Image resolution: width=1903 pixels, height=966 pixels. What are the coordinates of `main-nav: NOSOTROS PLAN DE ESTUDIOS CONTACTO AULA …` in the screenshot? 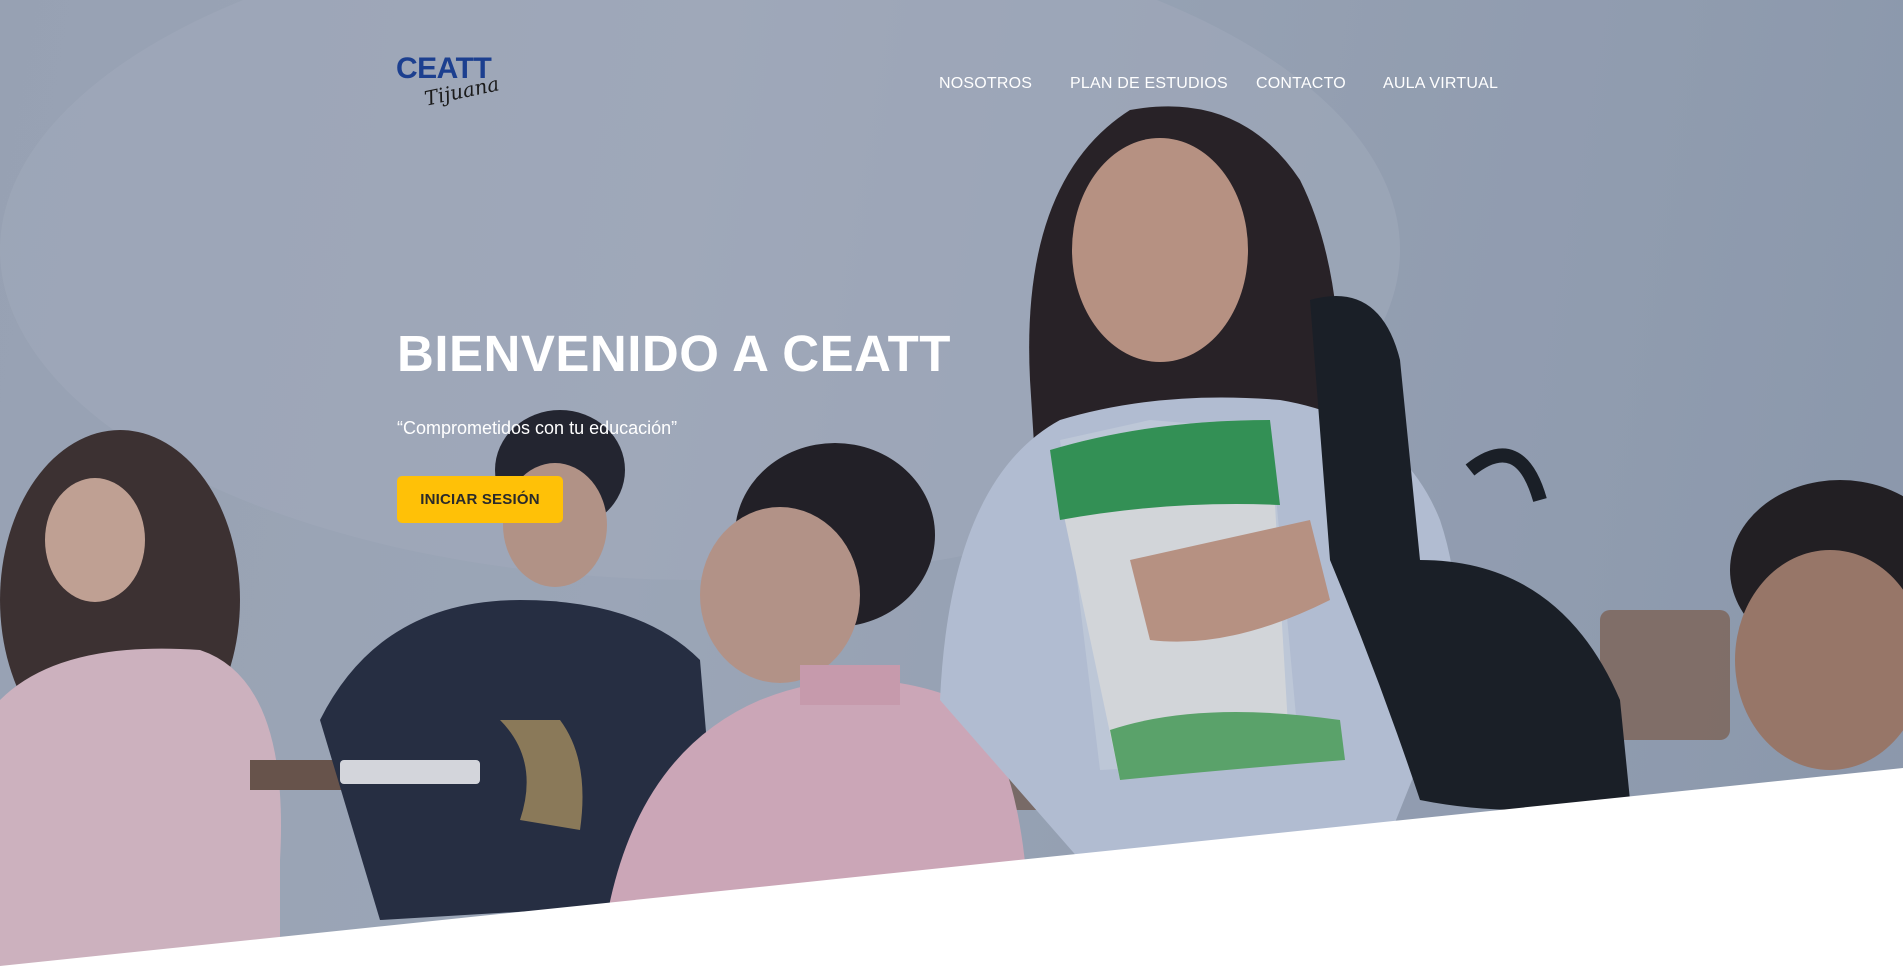 It's located at (951, 87).